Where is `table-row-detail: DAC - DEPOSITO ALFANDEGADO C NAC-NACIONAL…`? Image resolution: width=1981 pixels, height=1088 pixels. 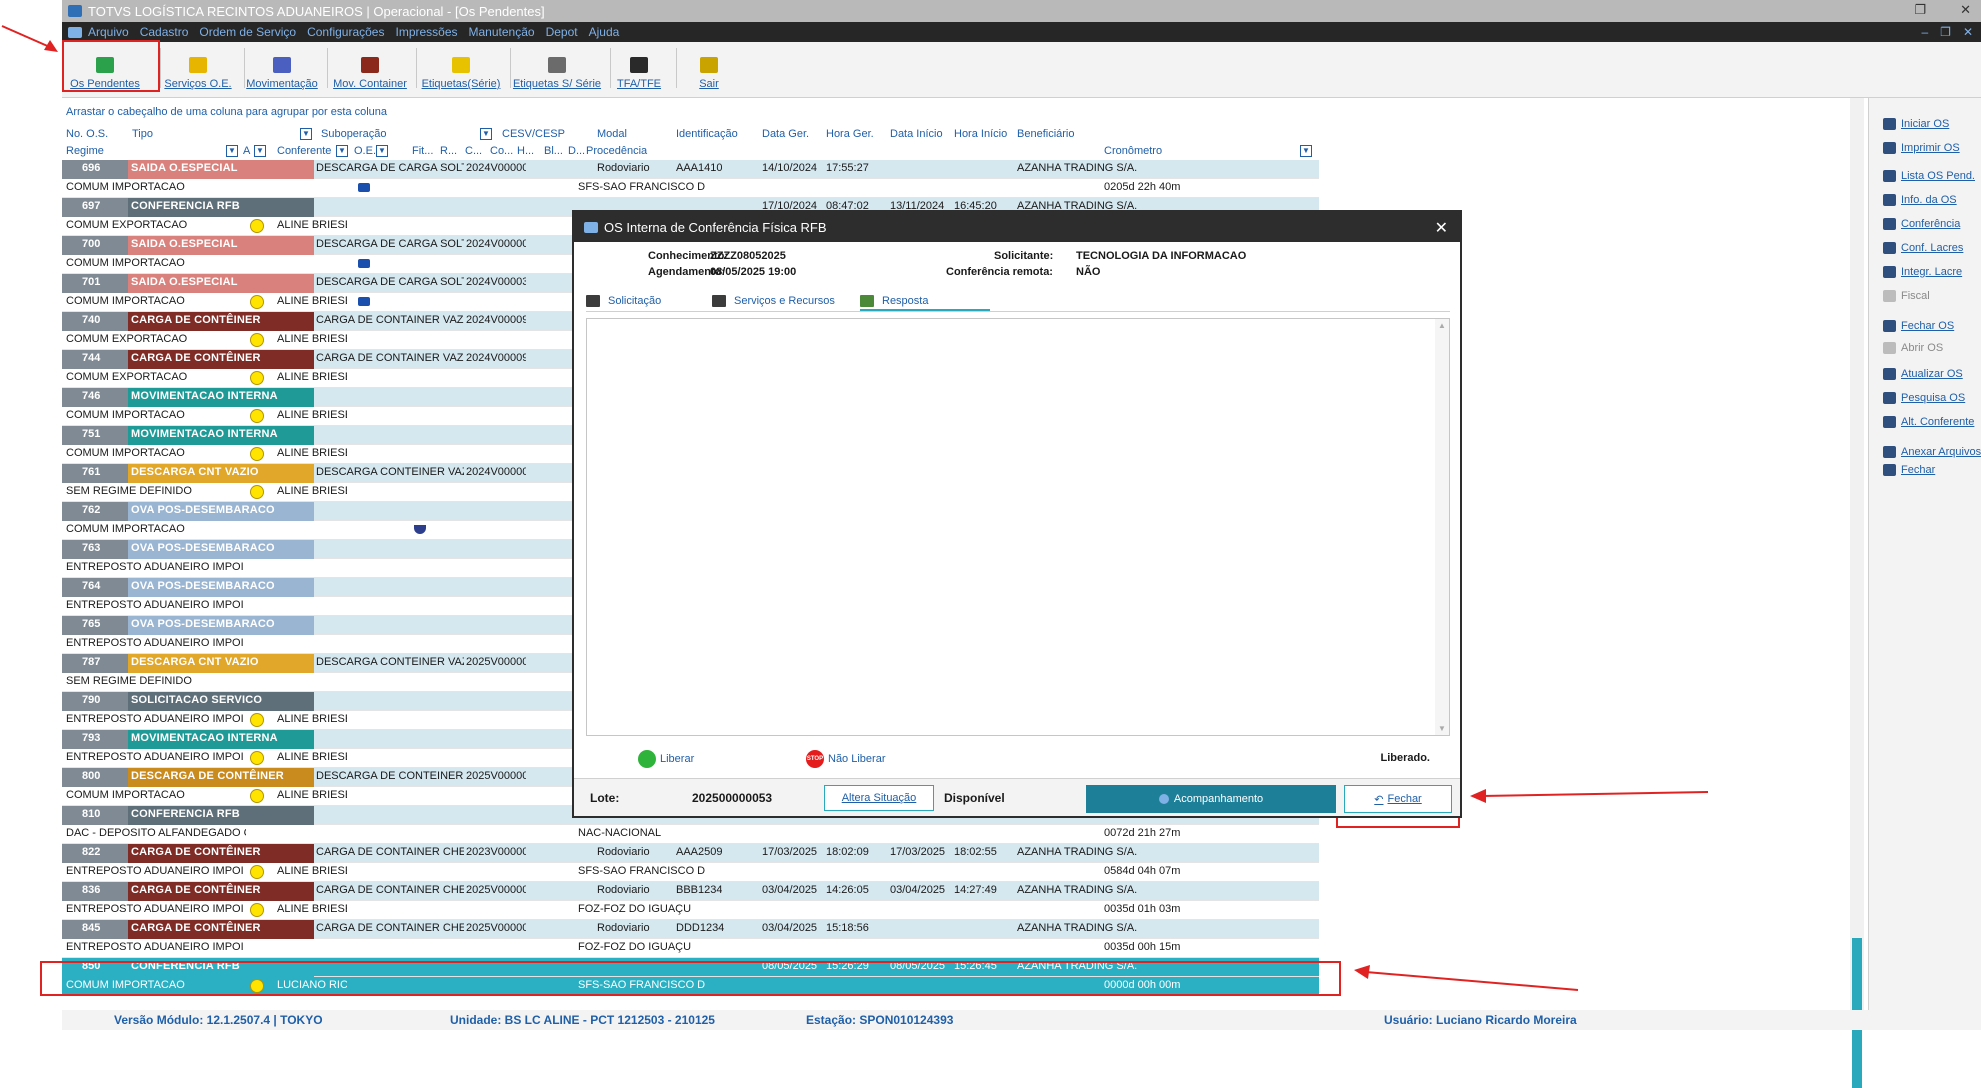 table-row-detail: DAC - DEPOSITO ALFANDEGADO C NAC-NACIONAL… is located at coordinates (690, 834).